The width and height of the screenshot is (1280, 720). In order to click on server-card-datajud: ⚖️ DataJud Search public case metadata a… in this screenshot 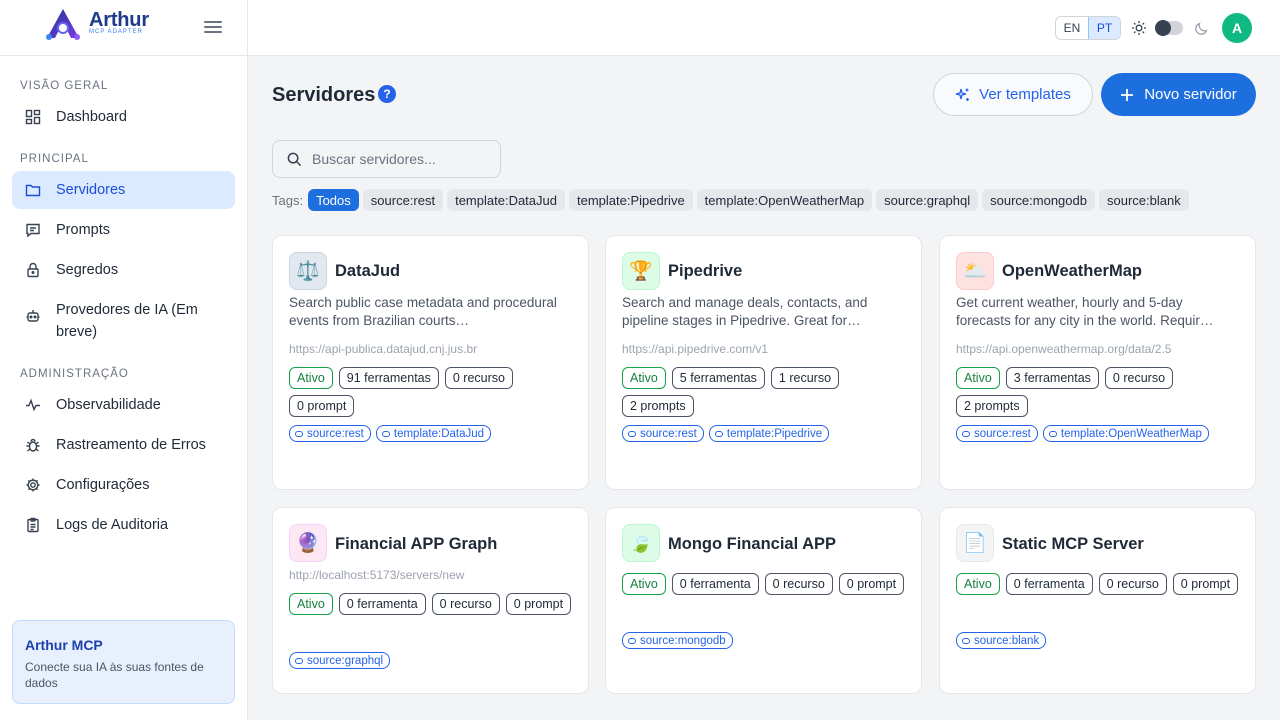, I will do `click(430, 362)`.